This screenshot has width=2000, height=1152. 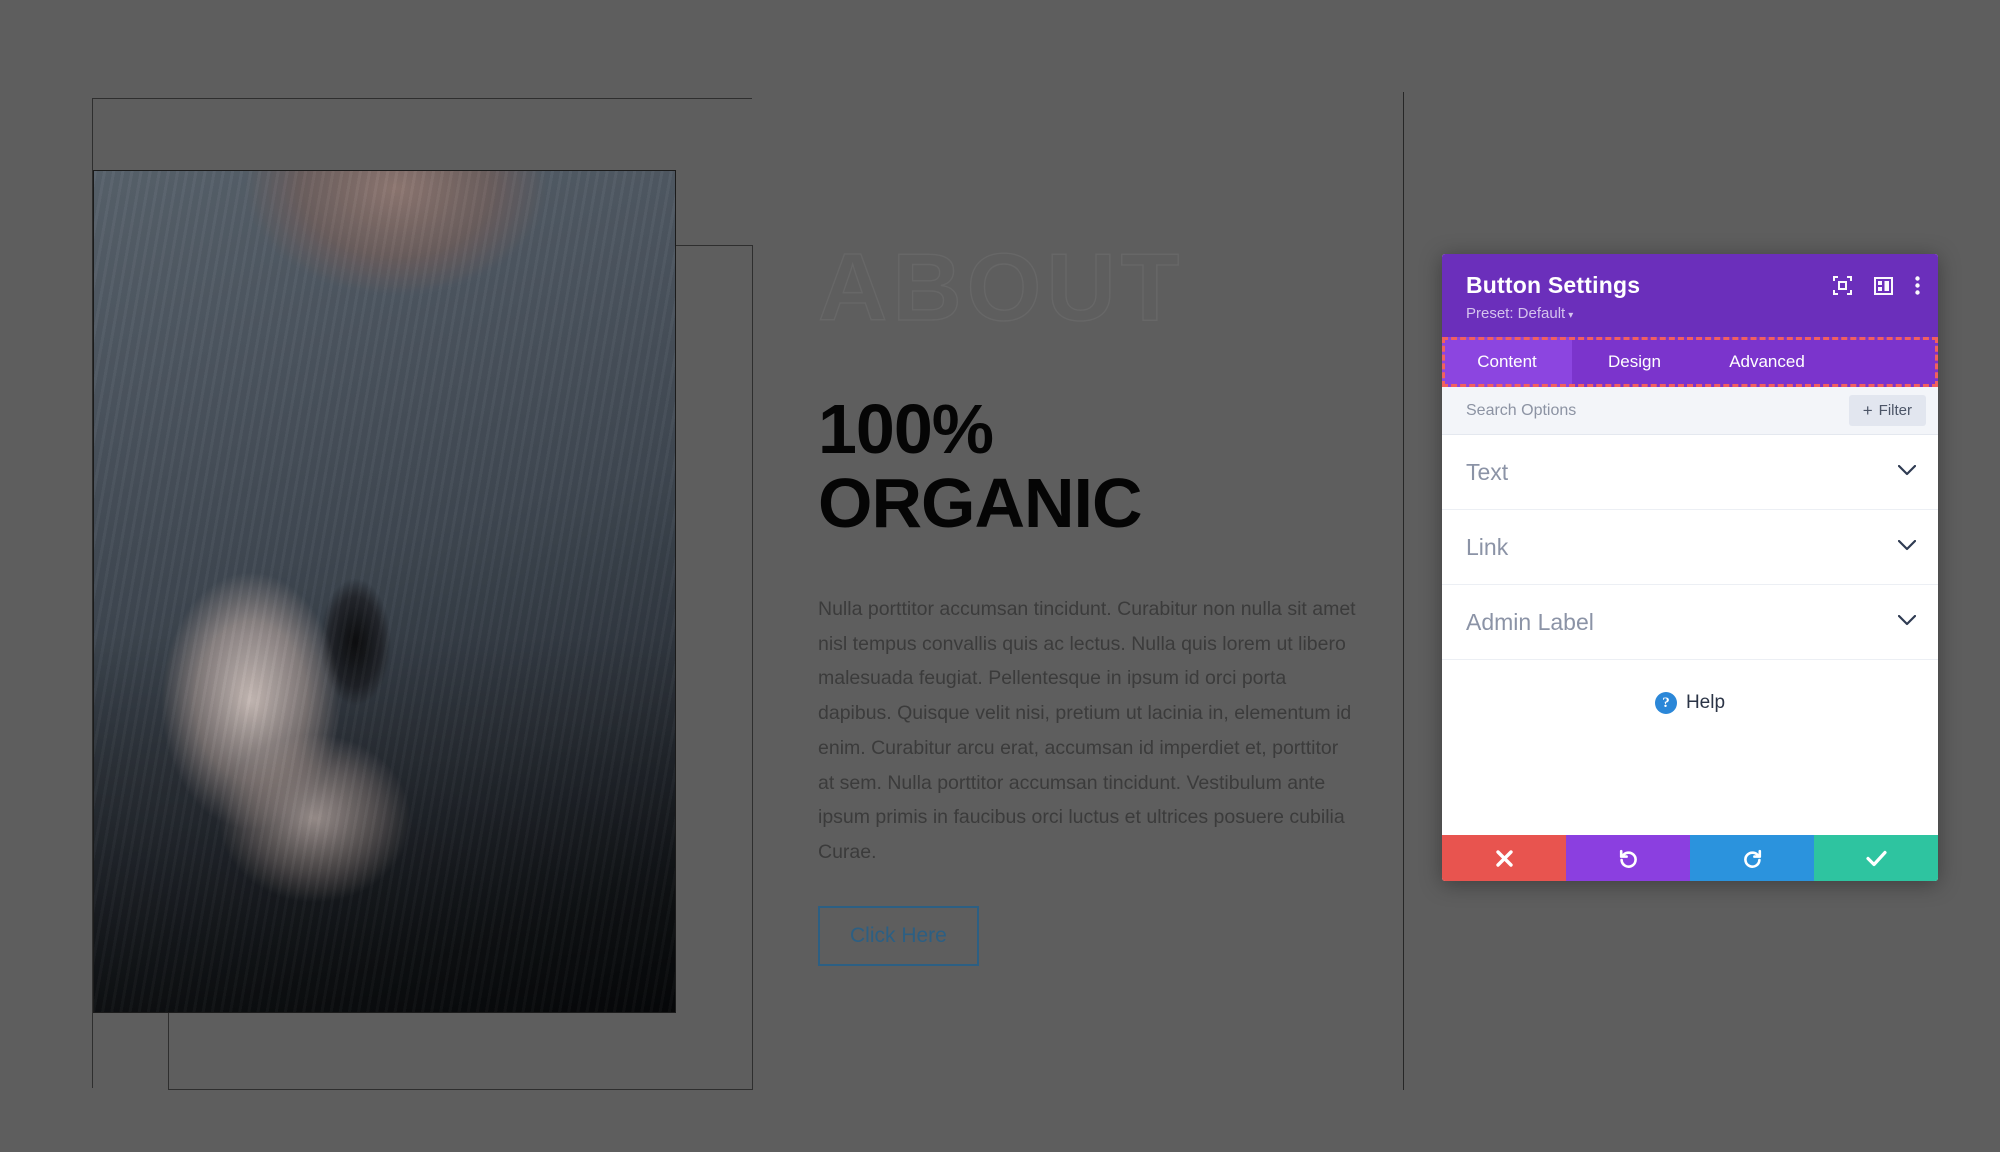 I want to click on accordion-section-text: Text, so click(x=1690, y=472).